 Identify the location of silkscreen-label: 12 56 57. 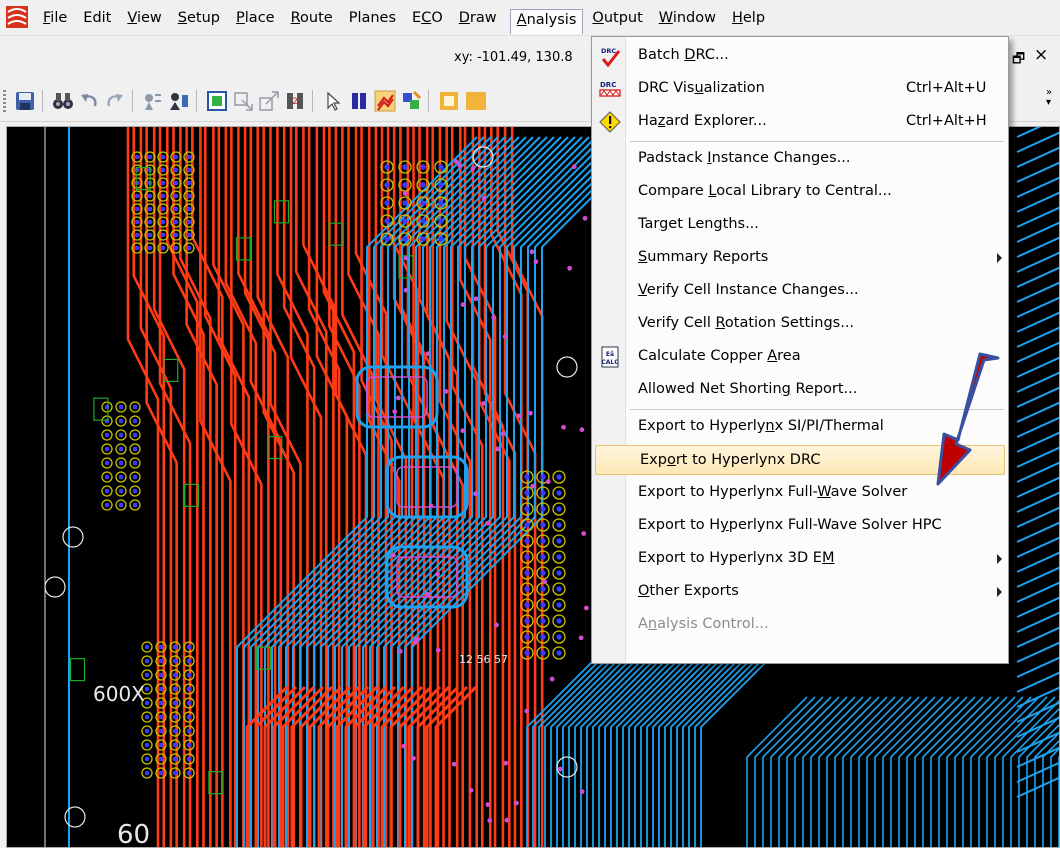
(483, 659).